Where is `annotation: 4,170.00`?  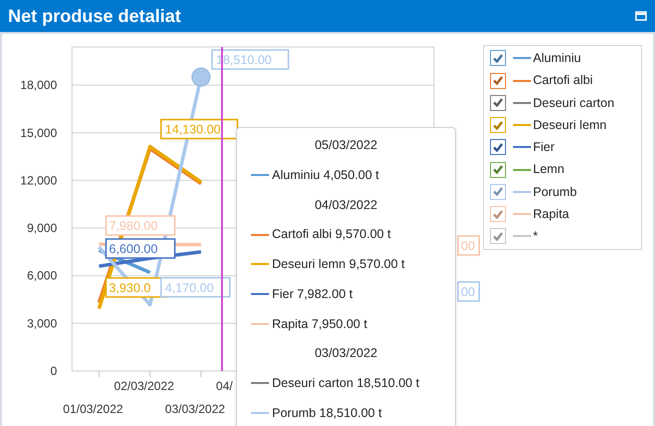
annotation: 4,170.00 is located at coordinates (189, 287).